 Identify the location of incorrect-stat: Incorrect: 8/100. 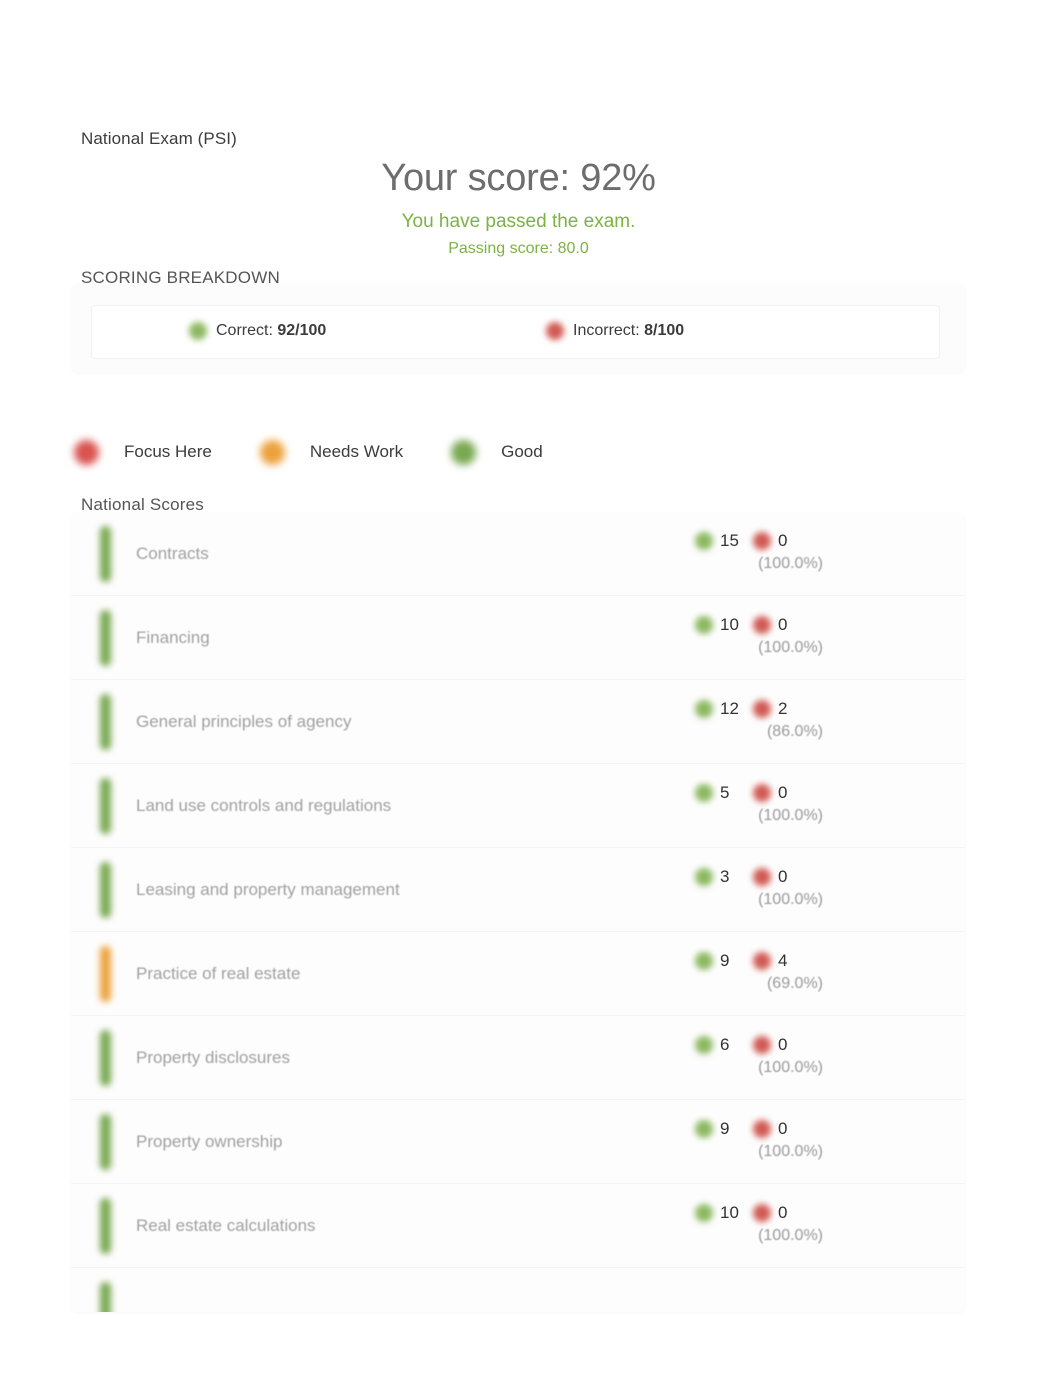
(615, 331).